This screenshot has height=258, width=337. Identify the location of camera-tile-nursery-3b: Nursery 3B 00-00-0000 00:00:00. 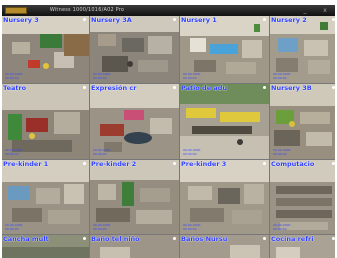
(302, 121).